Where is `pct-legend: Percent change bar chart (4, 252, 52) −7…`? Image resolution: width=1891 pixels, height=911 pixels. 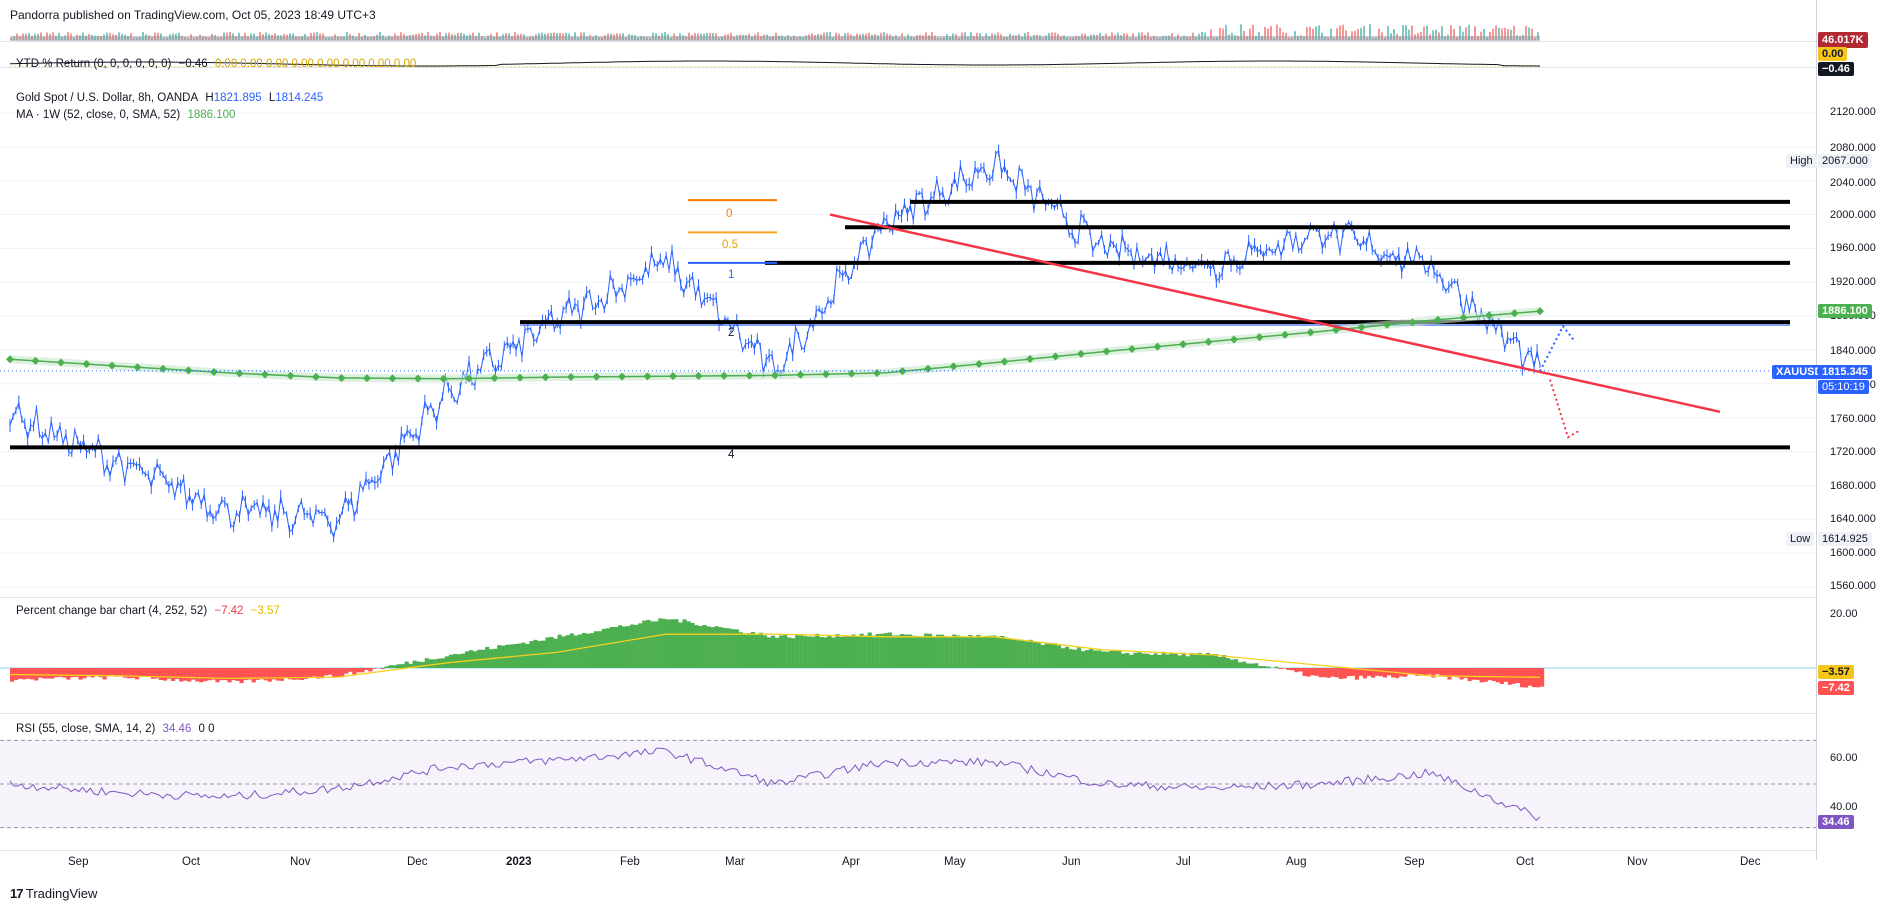 pct-legend: Percent change bar chart (4, 252, 52) −7… is located at coordinates (150, 611).